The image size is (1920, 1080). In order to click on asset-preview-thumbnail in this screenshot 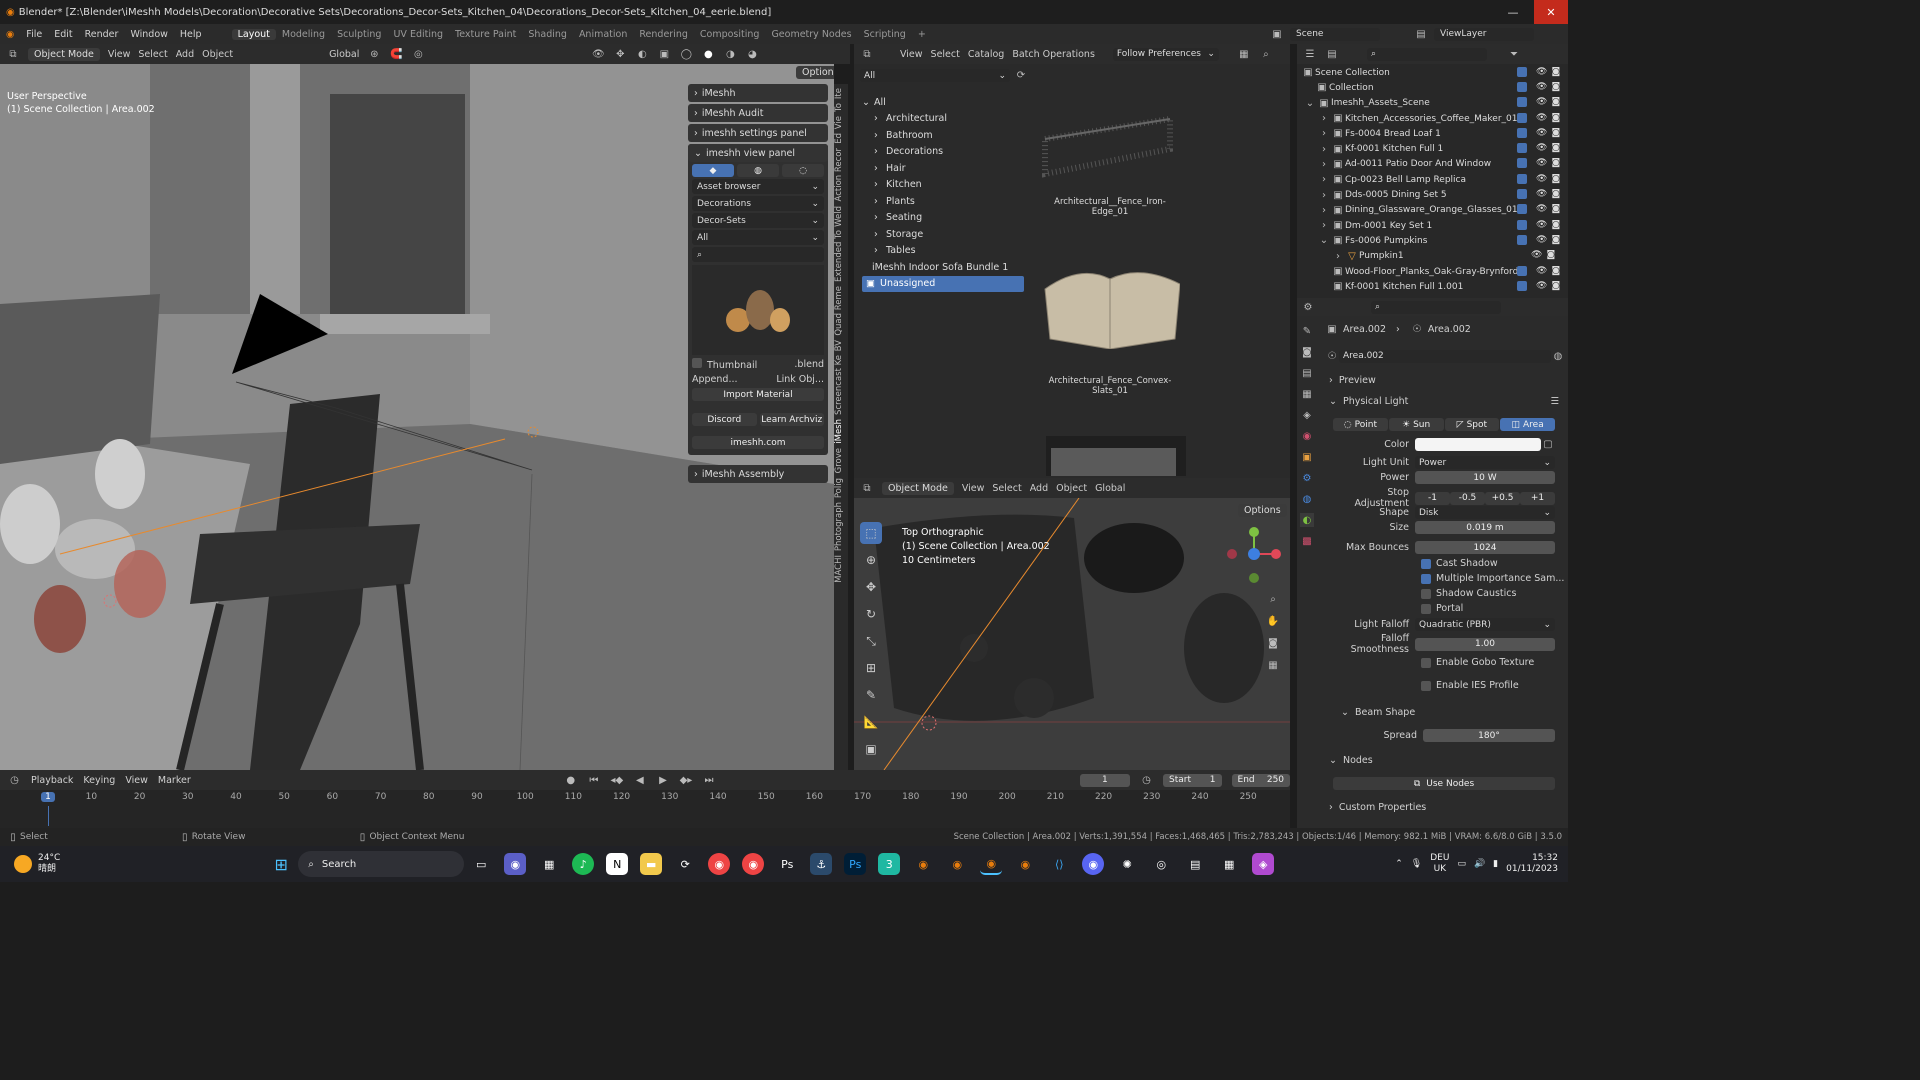, I will do `click(758, 310)`.